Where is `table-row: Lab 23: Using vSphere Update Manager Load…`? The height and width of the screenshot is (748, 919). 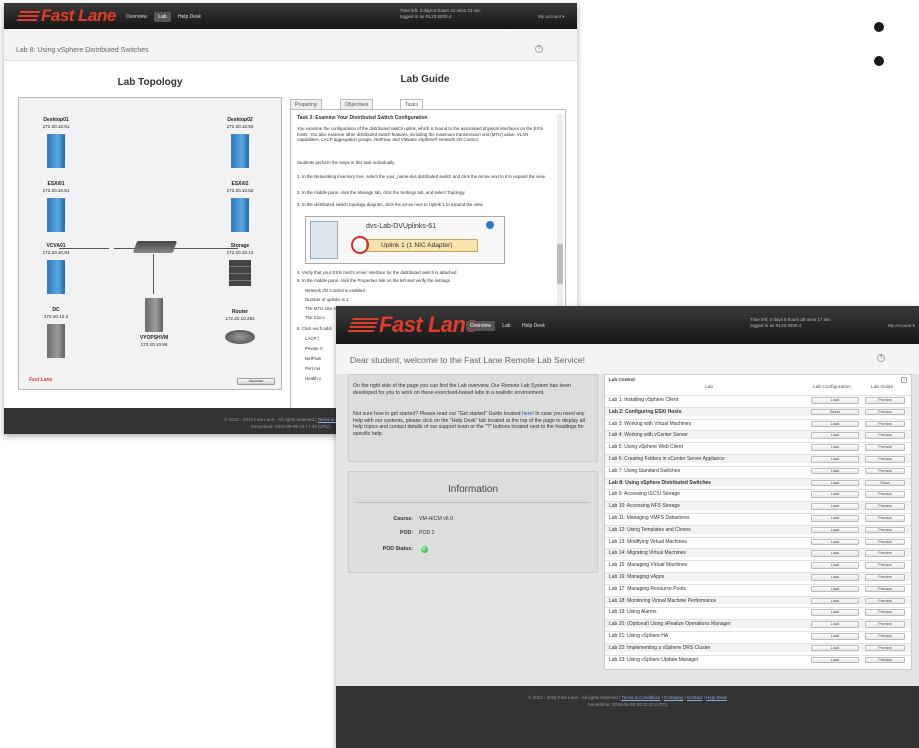
table-row: Lab 23: Using vSphere Update Manager Load… is located at coordinates (758, 659).